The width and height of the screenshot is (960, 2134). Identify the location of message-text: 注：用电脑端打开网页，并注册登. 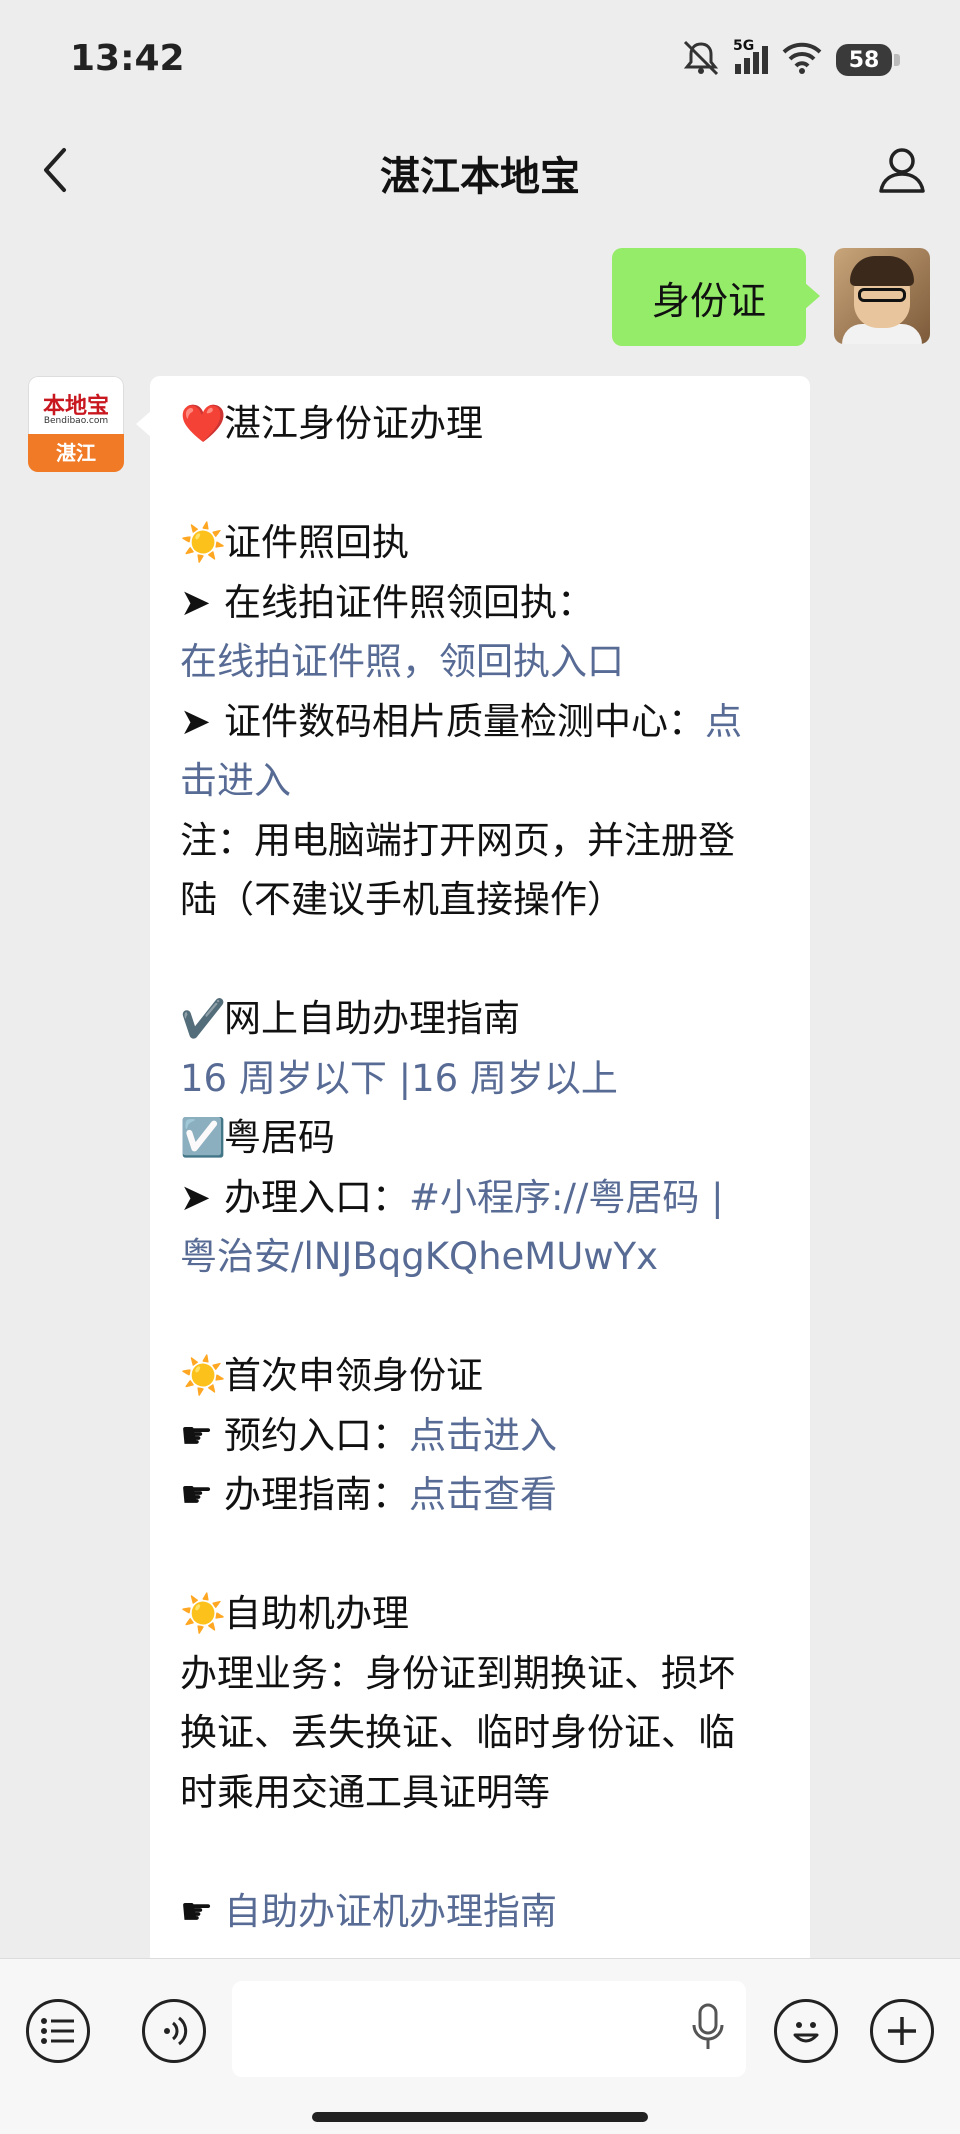
(457, 840).